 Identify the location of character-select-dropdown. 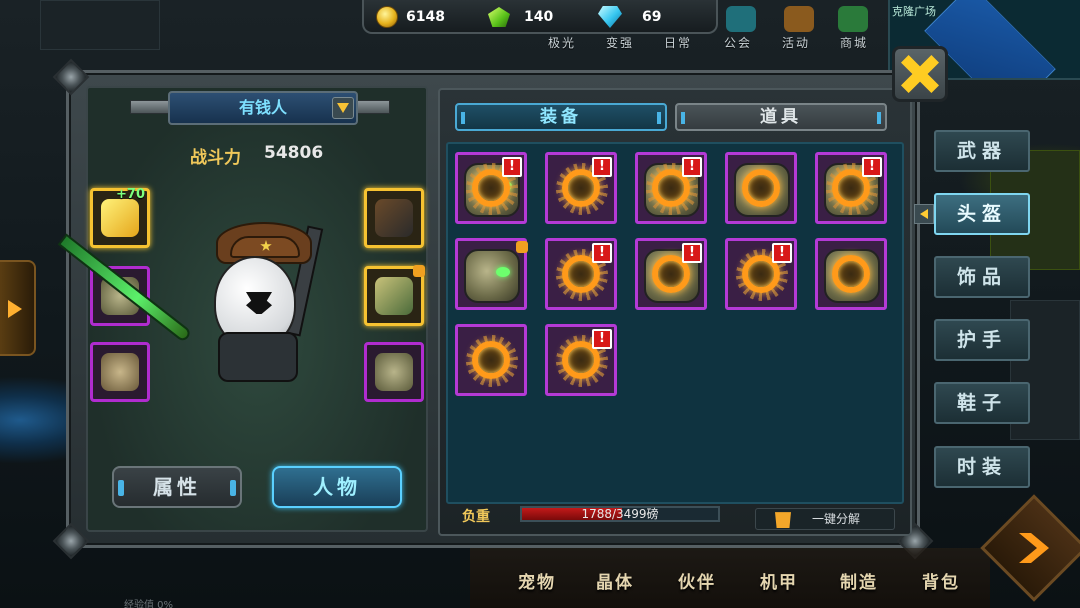
(343, 108).